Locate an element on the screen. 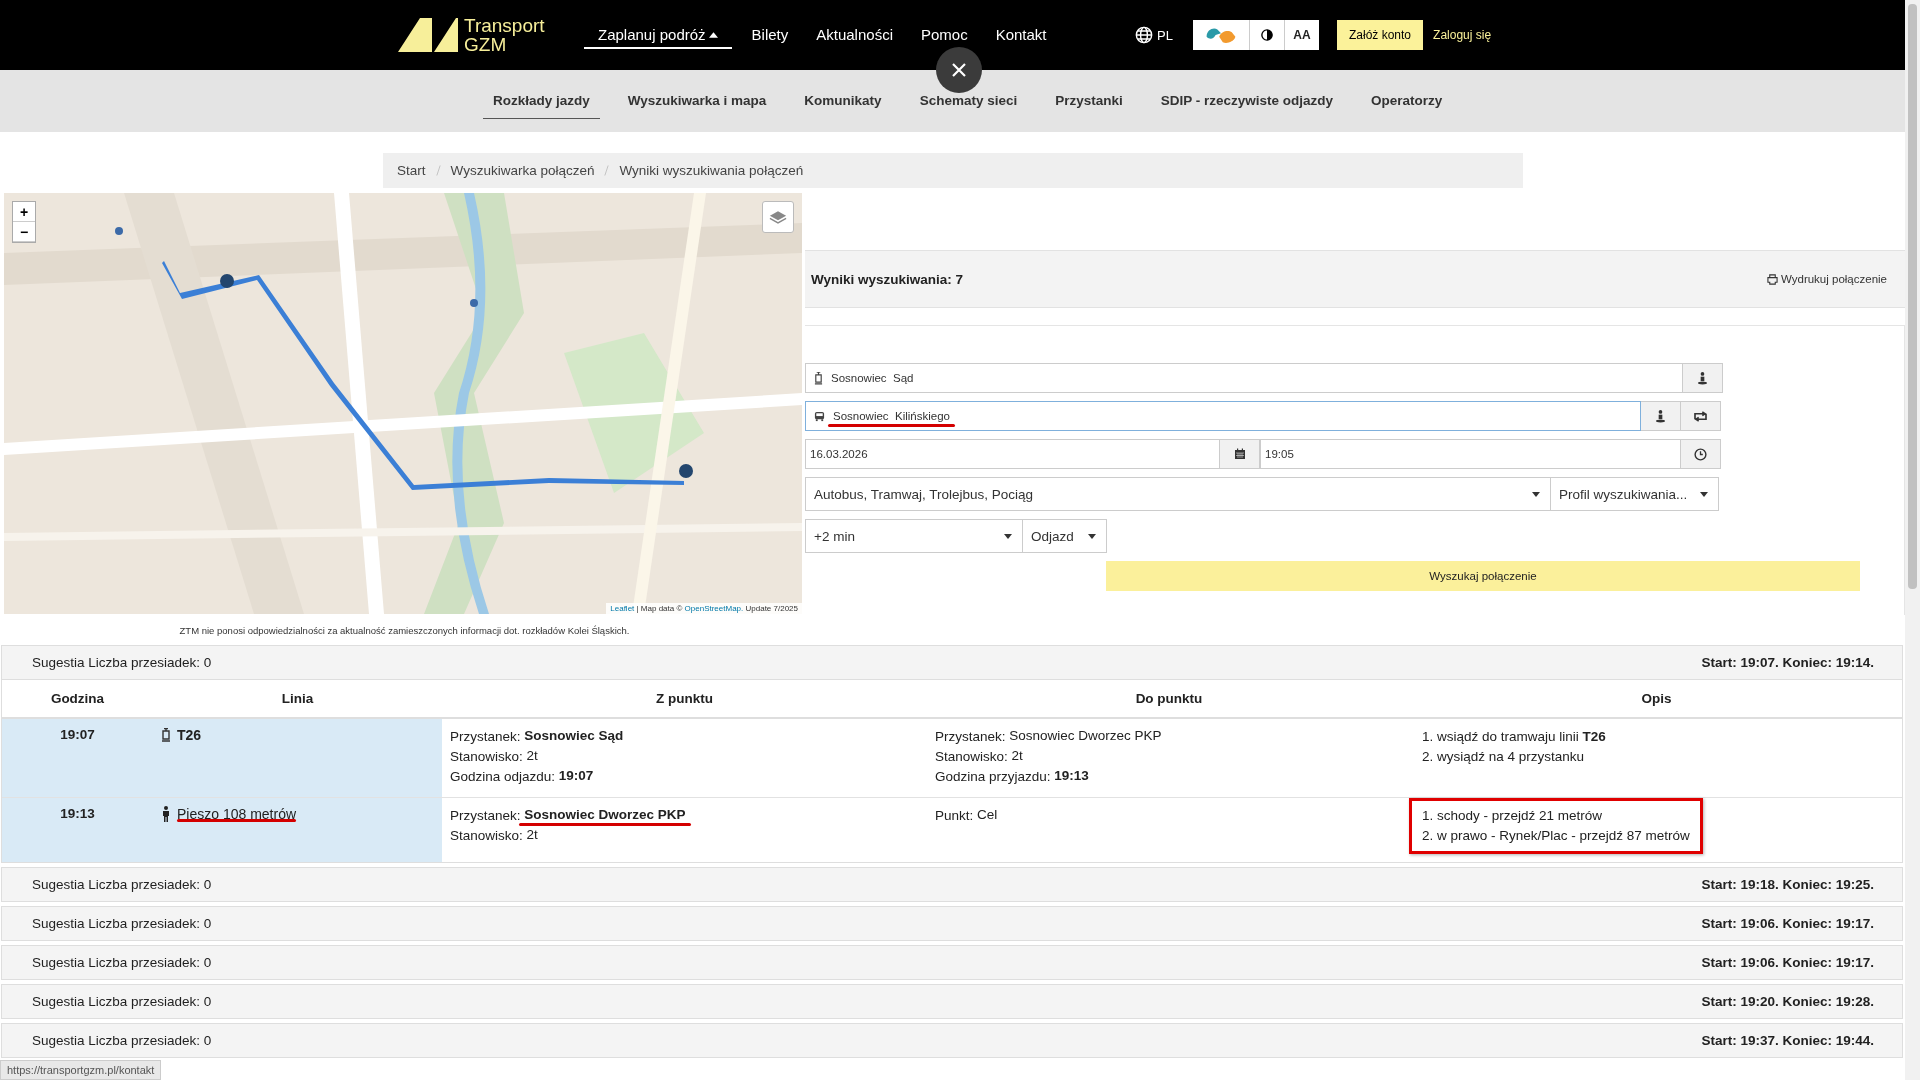 This screenshot has height=1080, width=1920. instruction-text: 1. wsiądź do tramwaju linii T26 is located at coordinates (1514, 737).